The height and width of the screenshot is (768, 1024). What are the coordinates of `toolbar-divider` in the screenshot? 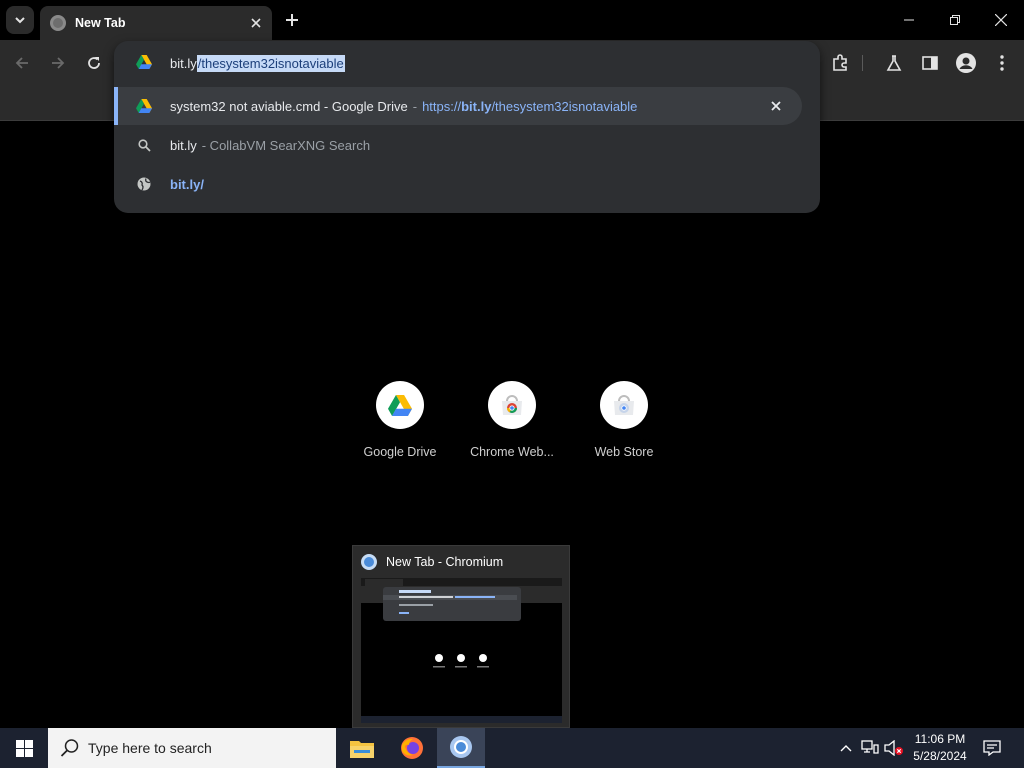 It's located at (862, 63).